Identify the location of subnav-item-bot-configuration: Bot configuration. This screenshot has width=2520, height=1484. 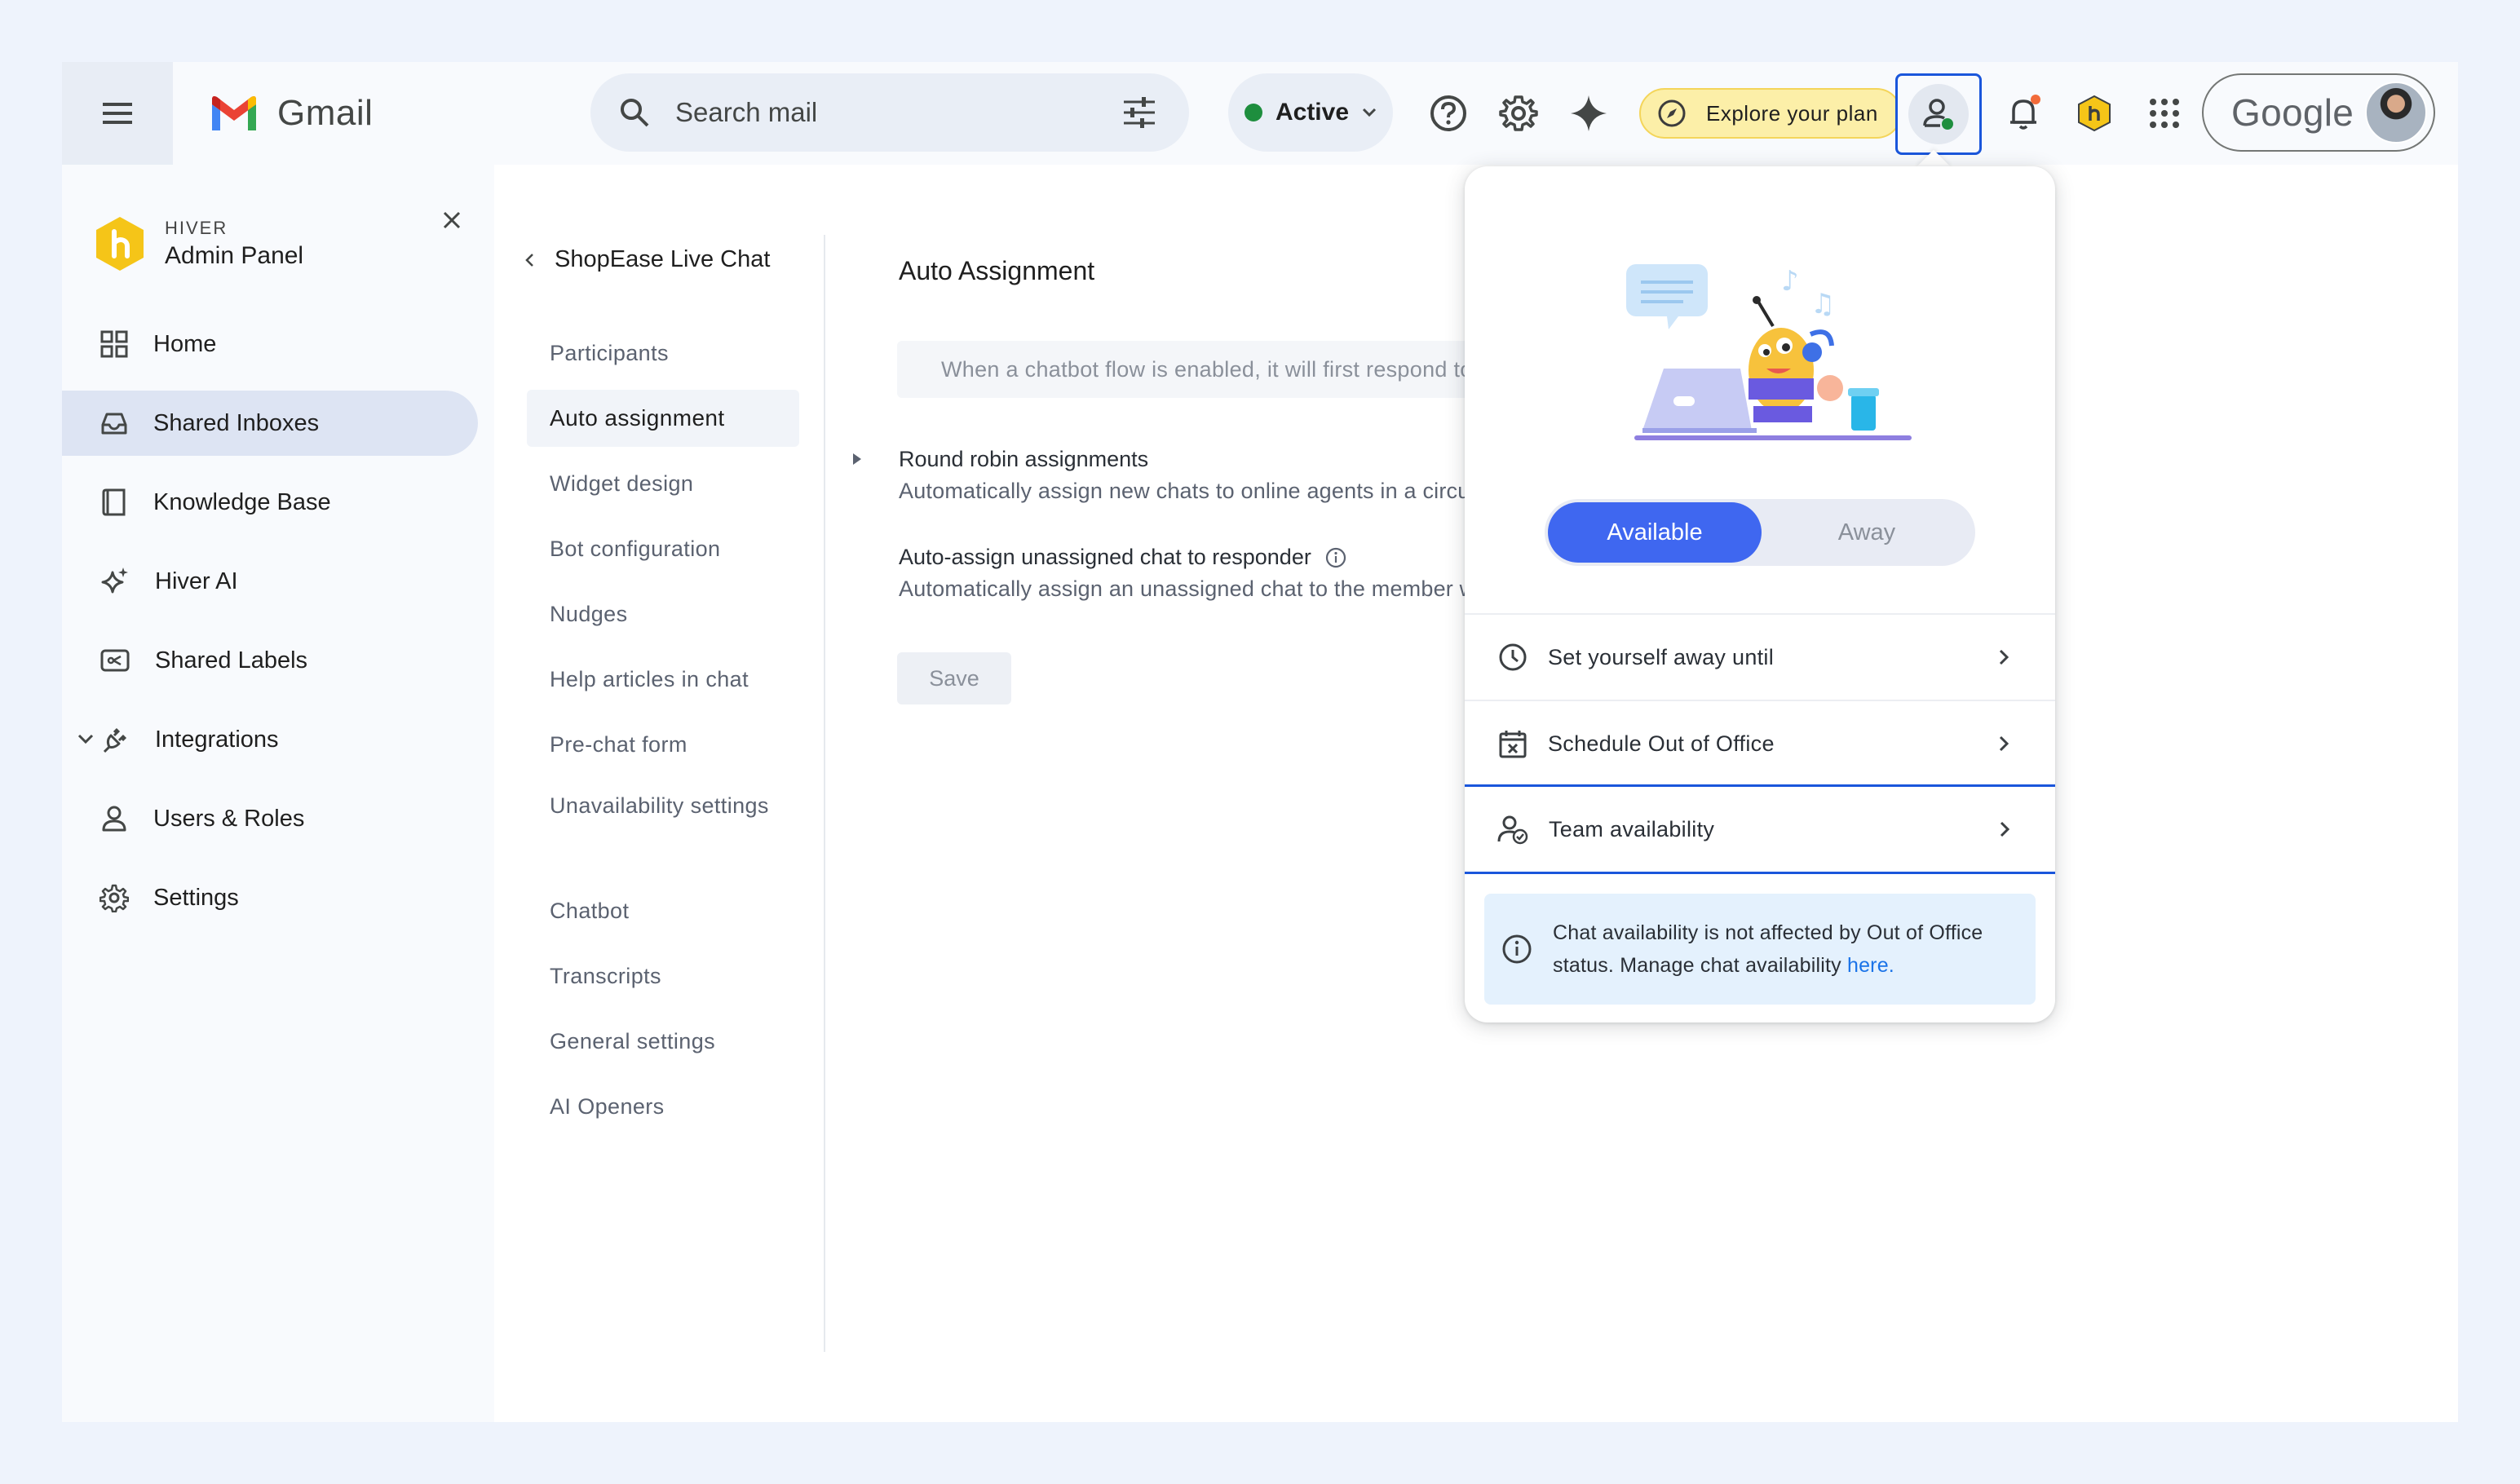
(663, 548).